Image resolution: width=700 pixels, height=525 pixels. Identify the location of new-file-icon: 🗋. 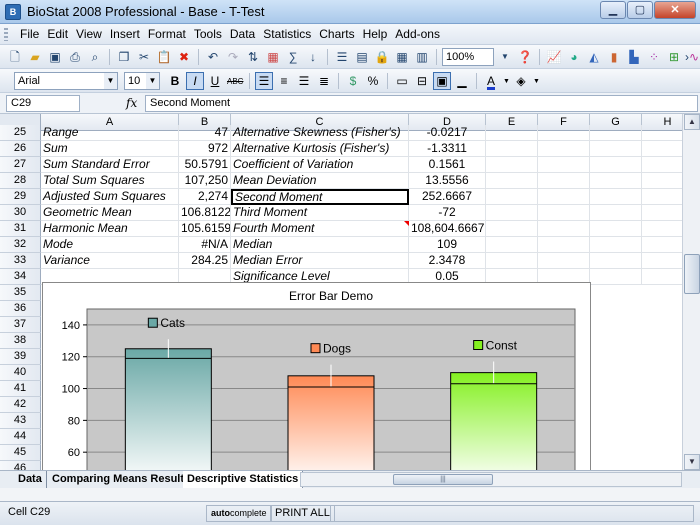
(15, 57).